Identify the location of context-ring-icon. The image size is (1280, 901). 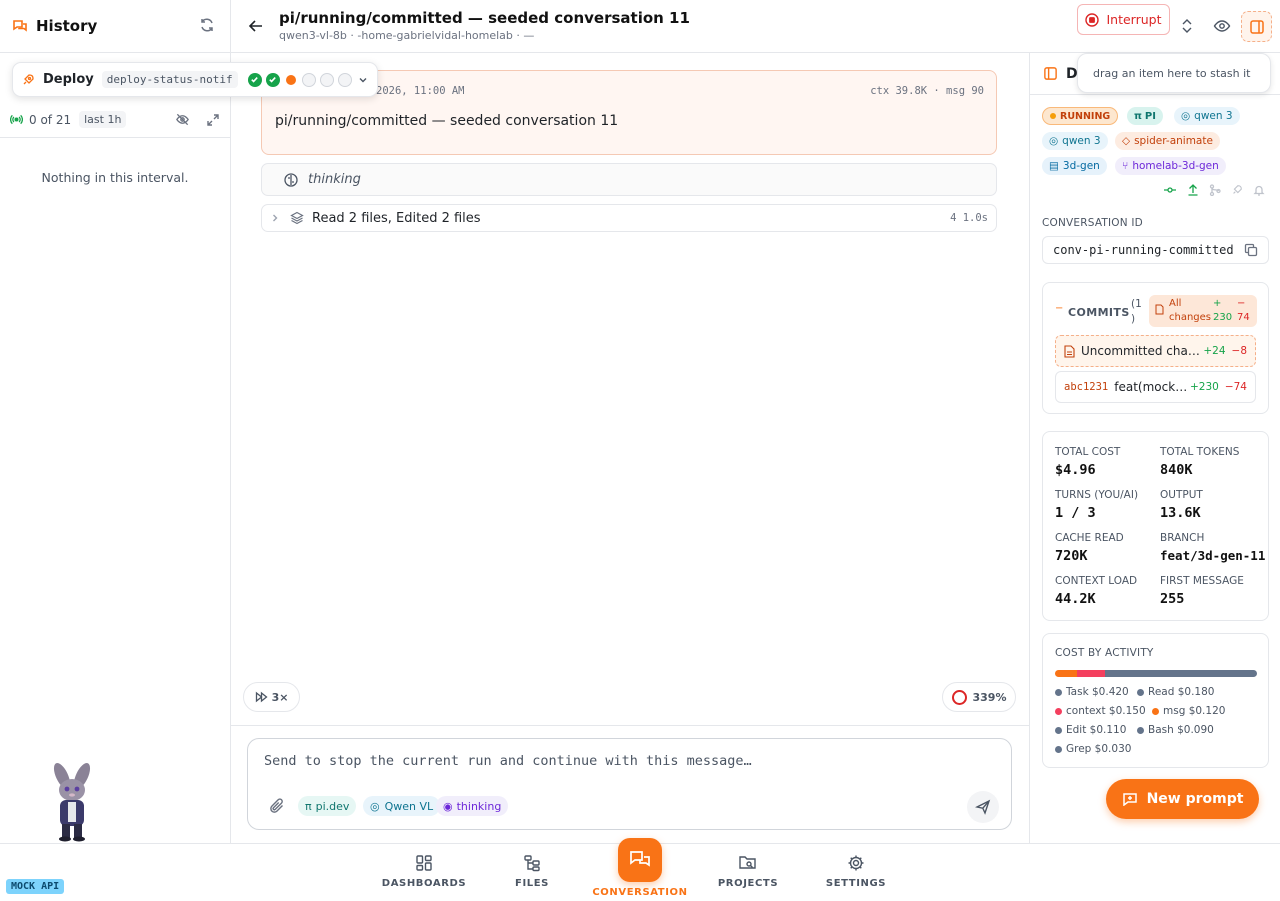
(959, 697).